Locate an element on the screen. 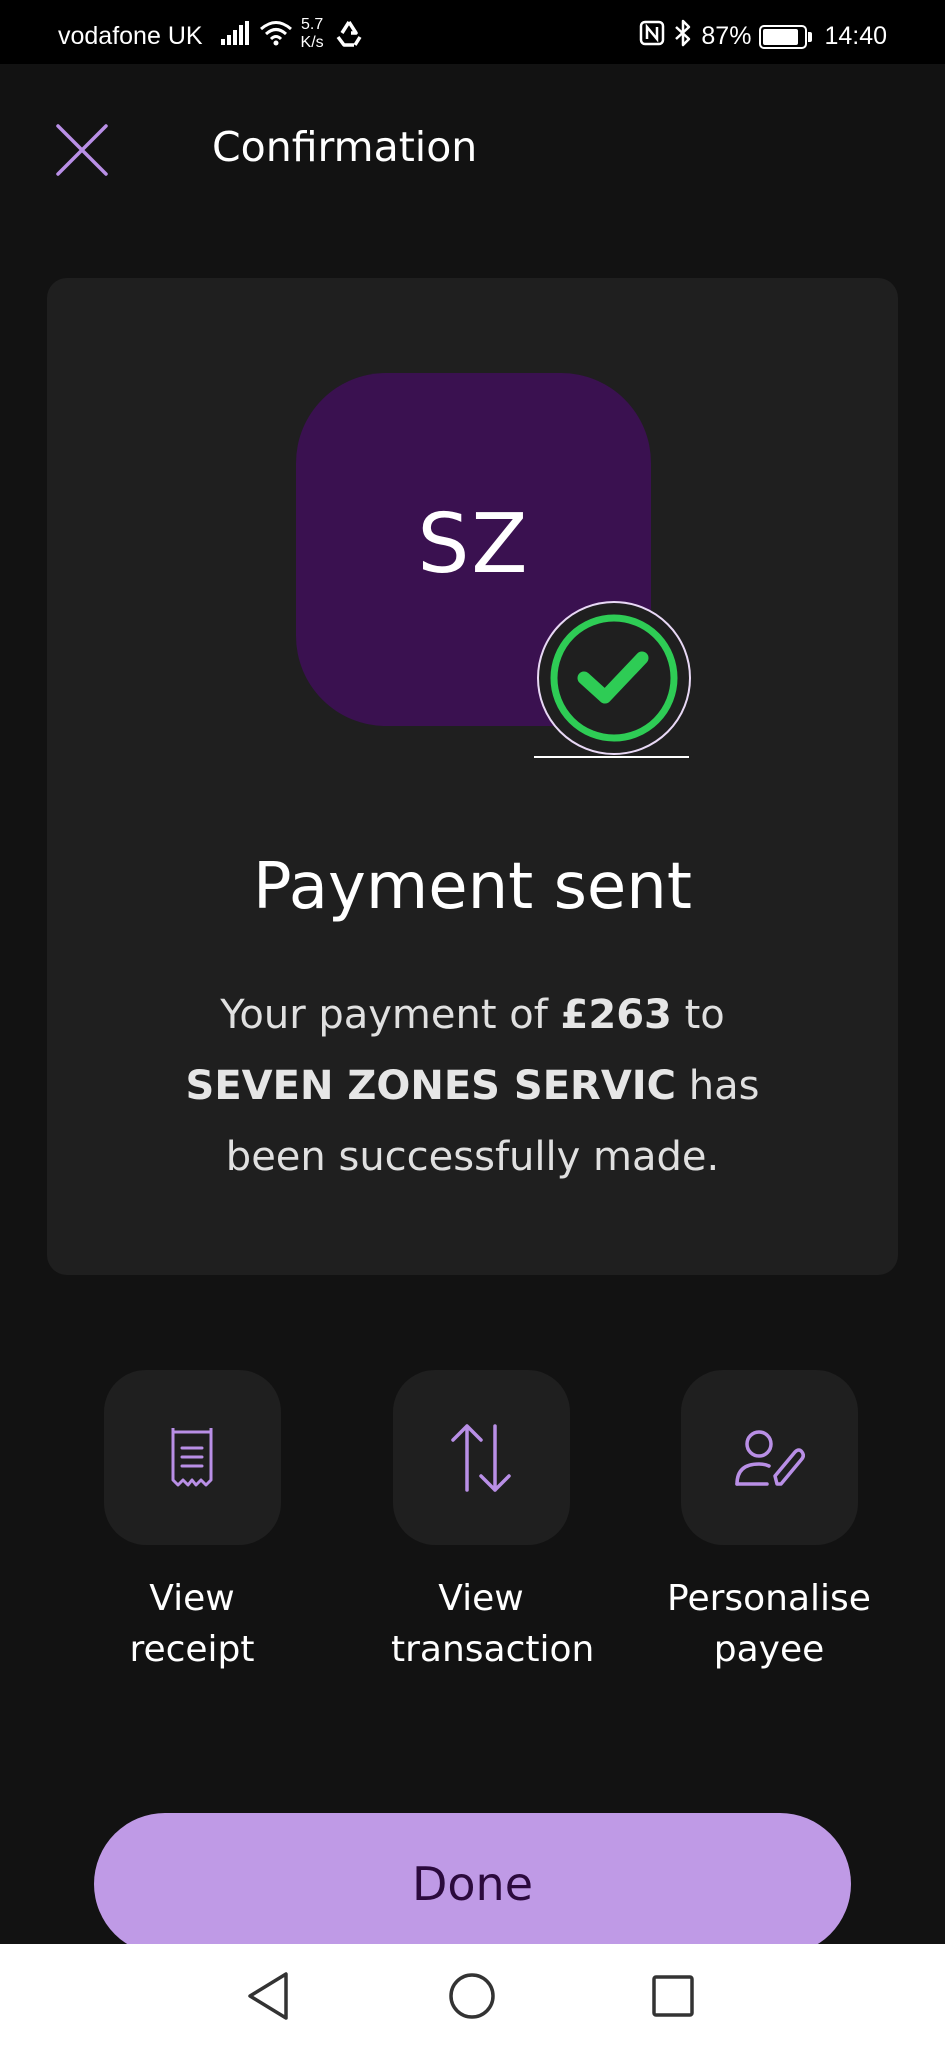  personalise-payee-tile is located at coordinates (769, 1457).